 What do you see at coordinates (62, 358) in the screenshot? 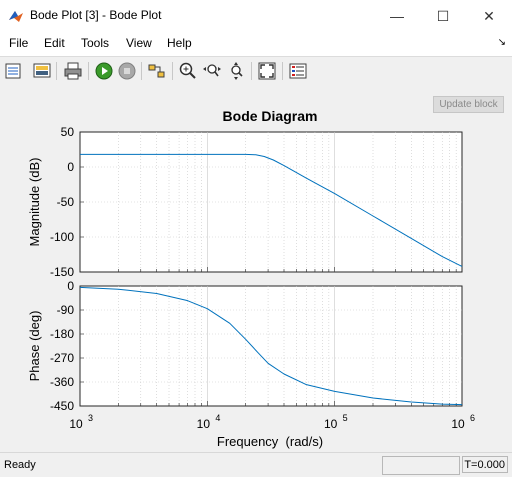
I see `y-tick-label: -270` at bounding box center [62, 358].